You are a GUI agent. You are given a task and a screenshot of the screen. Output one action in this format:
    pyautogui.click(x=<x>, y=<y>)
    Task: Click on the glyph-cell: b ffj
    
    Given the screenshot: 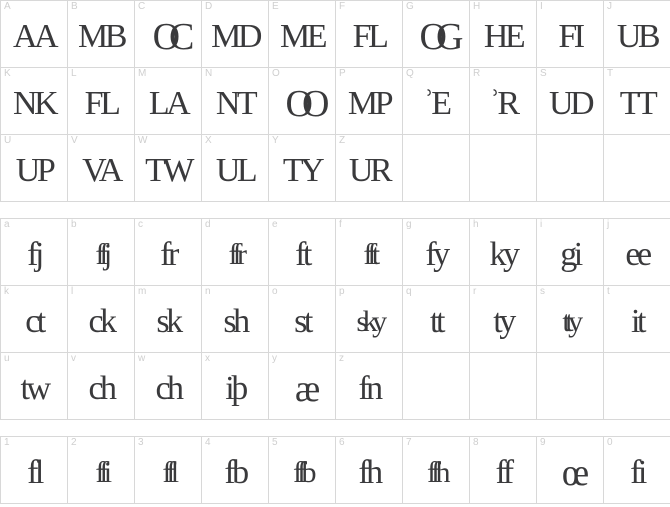 What is the action you would take?
    pyautogui.click(x=101, y=252)
    